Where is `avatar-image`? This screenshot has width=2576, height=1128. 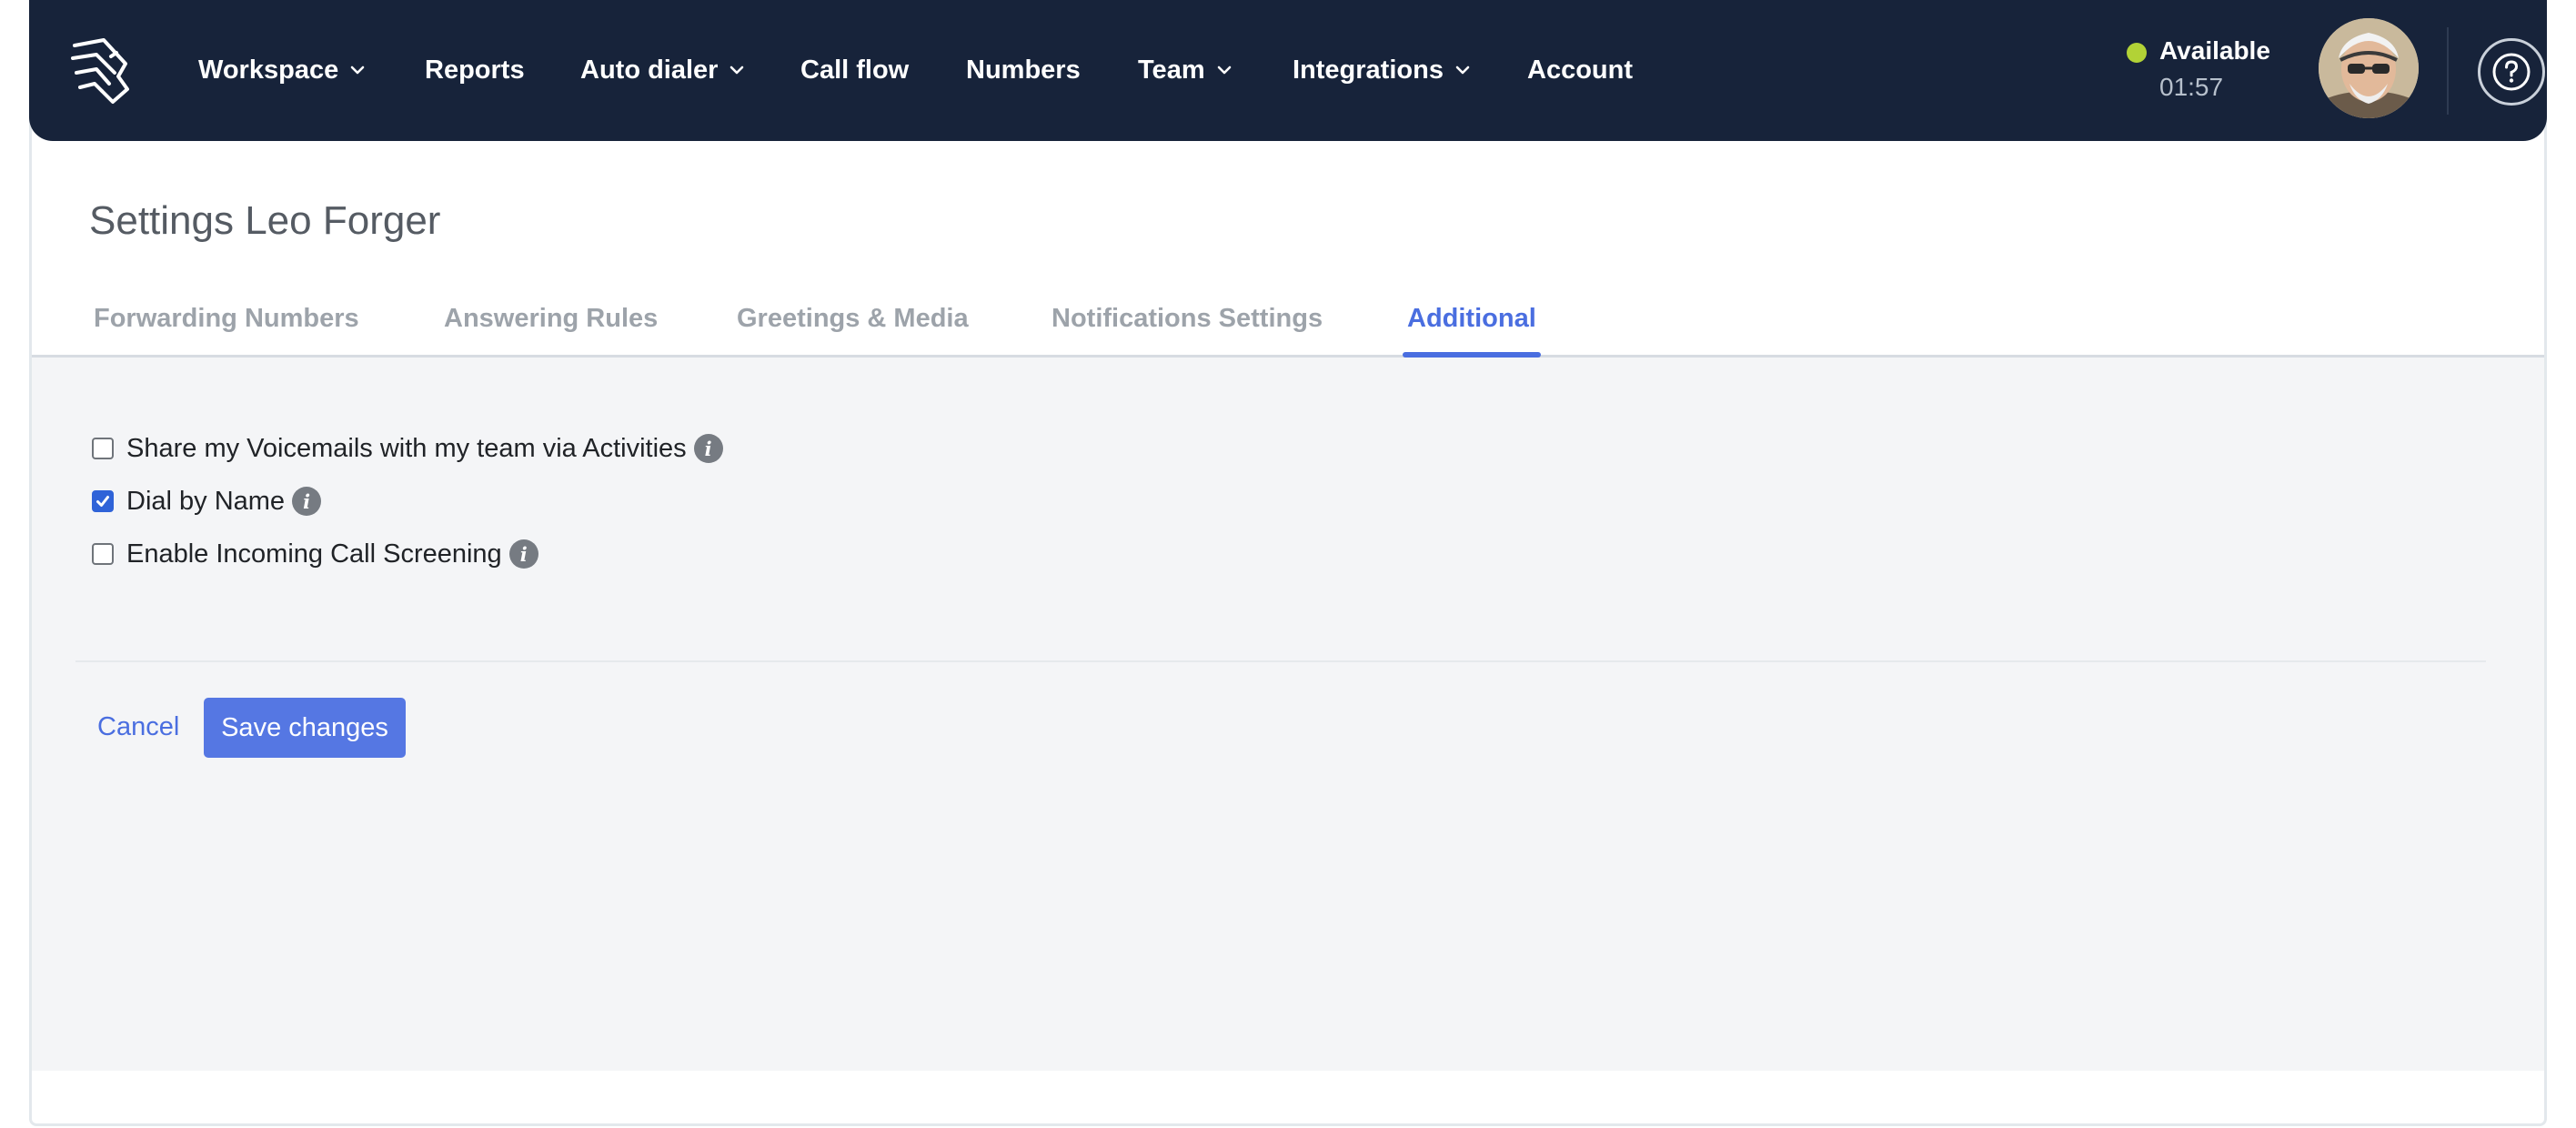 avatar-image is located at coordinates (2369, 68).